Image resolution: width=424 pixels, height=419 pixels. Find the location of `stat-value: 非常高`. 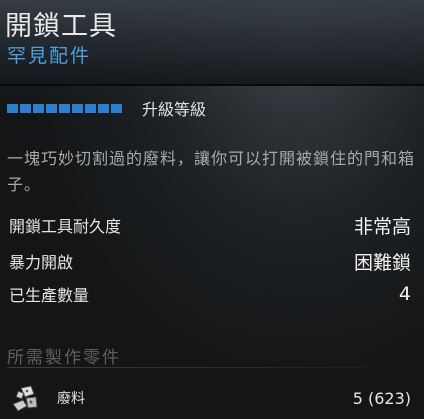

stat-value: 非常高 is located at coordinates (382, 226).